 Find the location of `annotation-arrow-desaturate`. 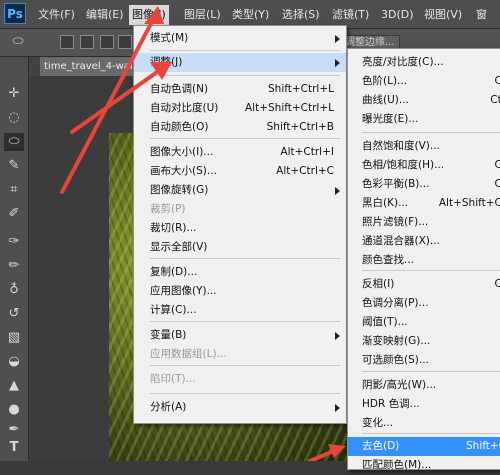

annotation-arrow-desaturate is located at coordinates (327, 452).